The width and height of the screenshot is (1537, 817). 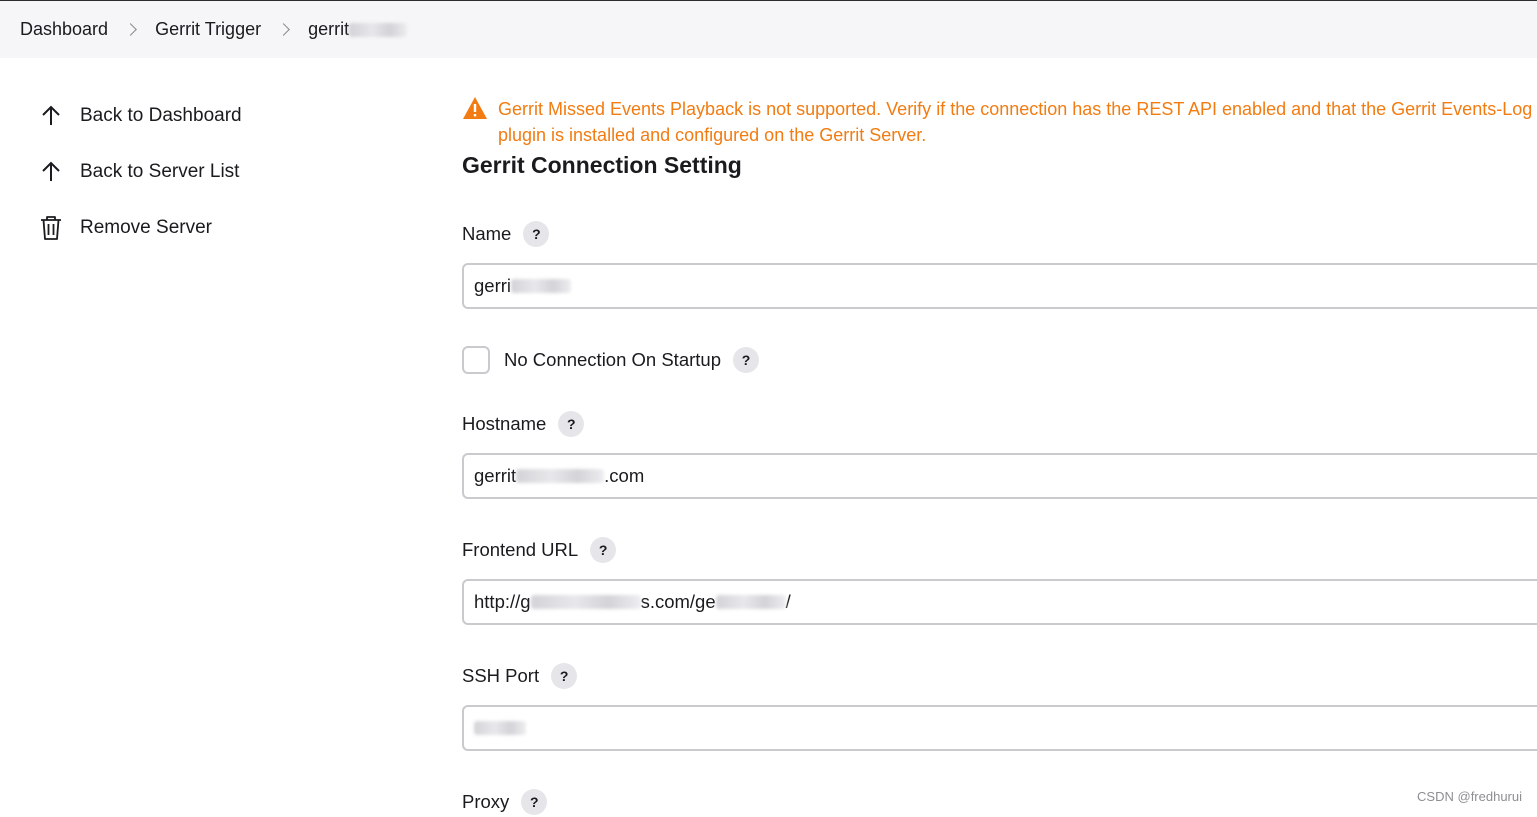 I want to click on sidebar-item-back-to-server-list: Back to Server List, so click(x=228, y=172).